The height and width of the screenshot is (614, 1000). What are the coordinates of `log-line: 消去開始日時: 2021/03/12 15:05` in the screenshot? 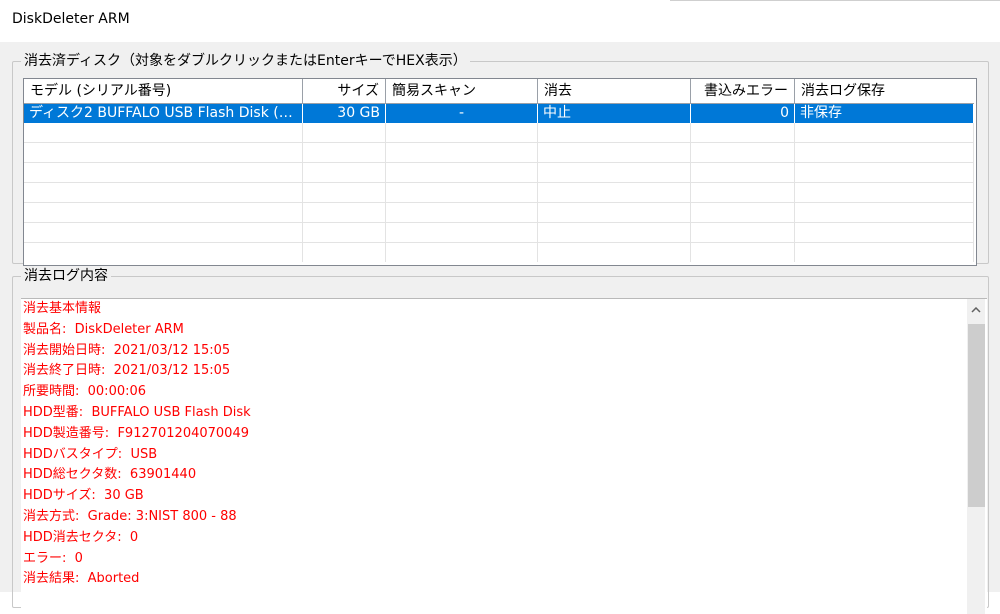 It's located at (127, 350).